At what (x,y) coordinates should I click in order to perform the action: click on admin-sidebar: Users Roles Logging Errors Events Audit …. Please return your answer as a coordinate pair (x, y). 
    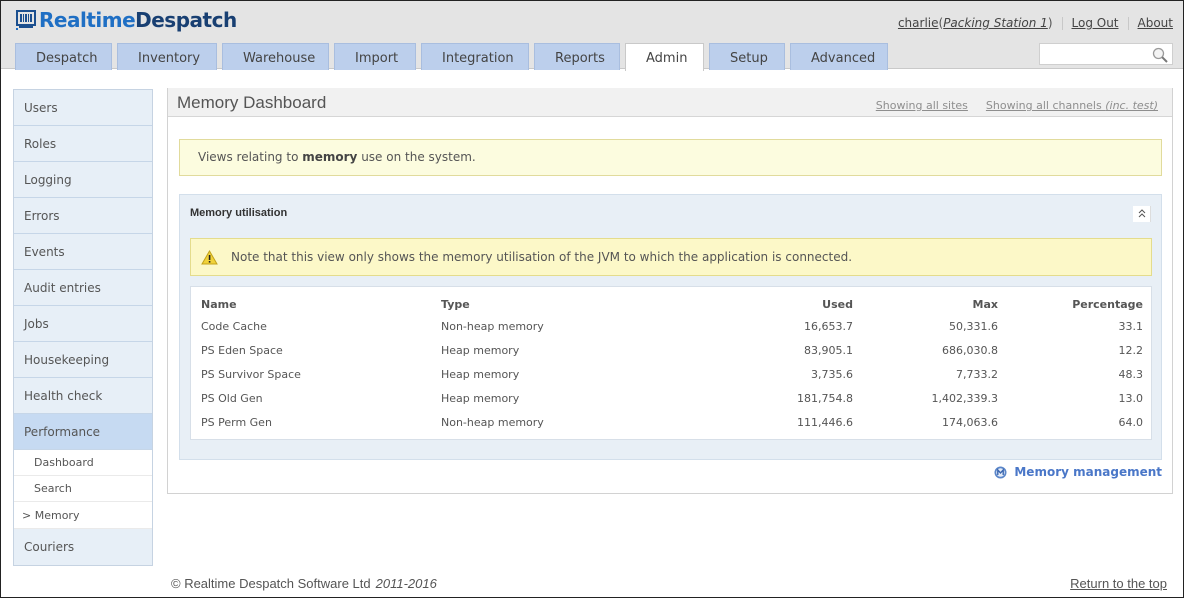
    Looking at the image, I should click on (83, 327).